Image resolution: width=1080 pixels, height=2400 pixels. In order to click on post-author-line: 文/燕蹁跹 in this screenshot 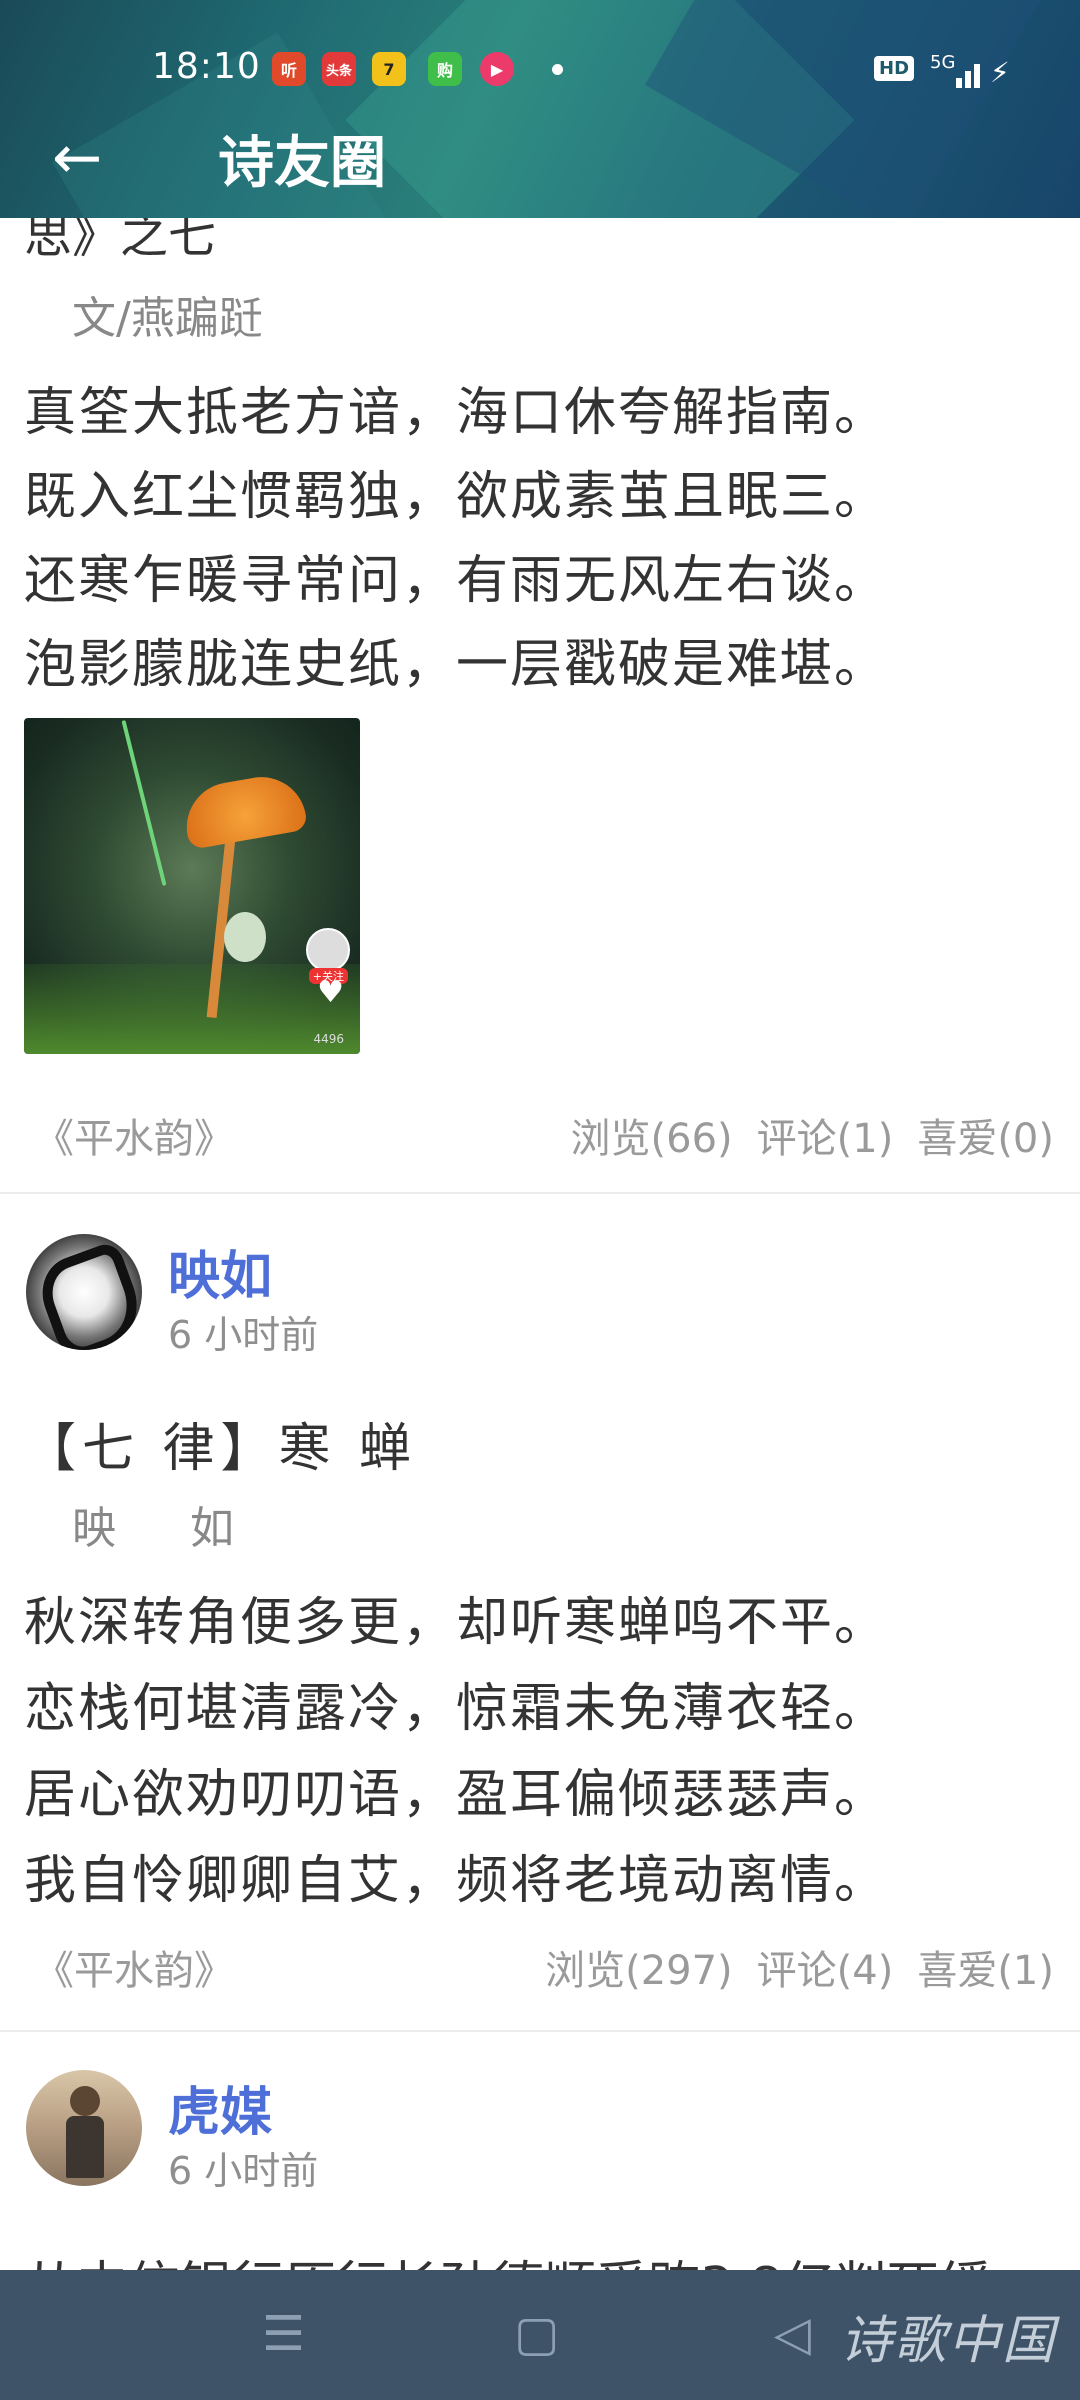, I will do `click(167, 318)`.